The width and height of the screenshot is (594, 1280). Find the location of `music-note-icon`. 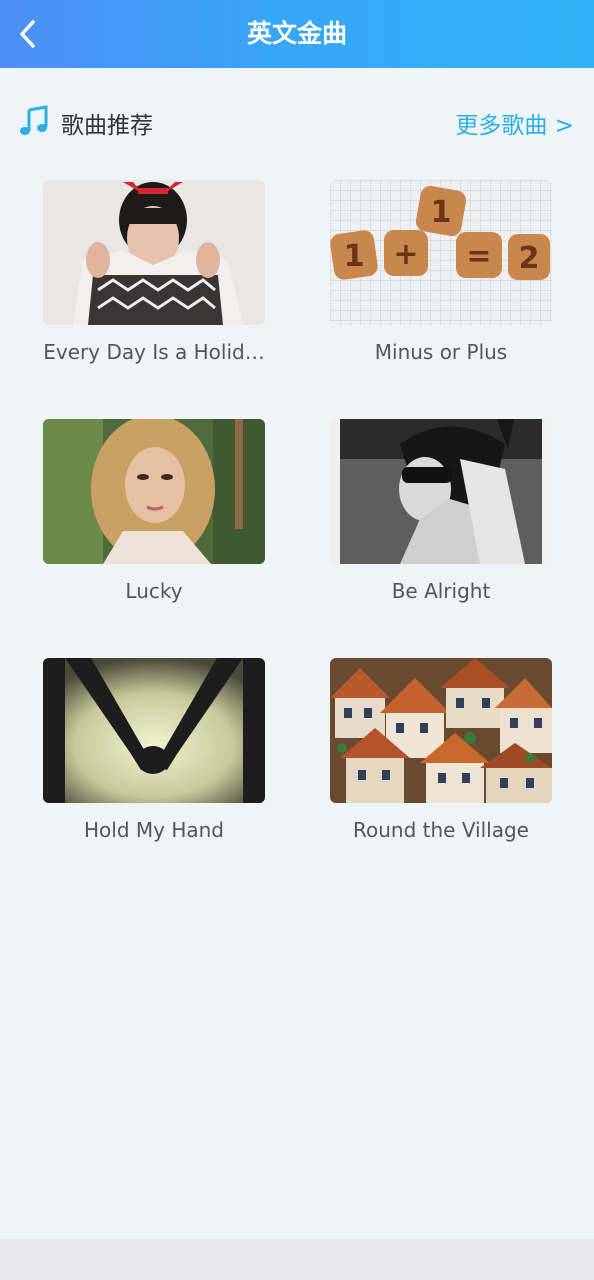

music-note-icon is located at coordinates (34, 120).